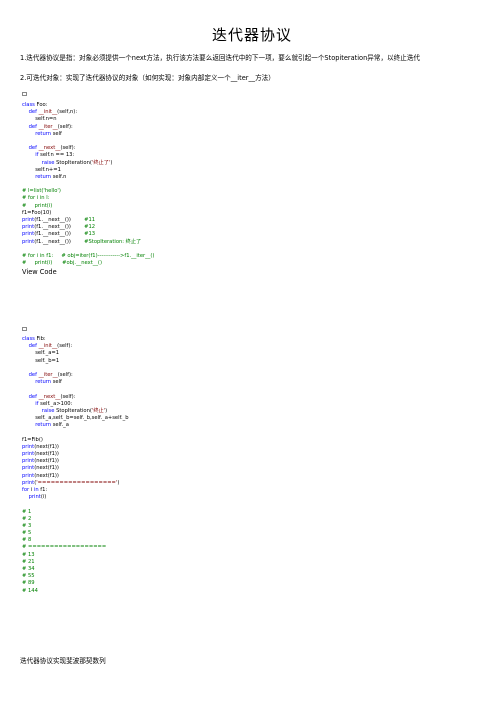 This screenshot has height=713, width=504. Describe the element at coordinates (75, 533) in the screenshot. I see `code-line: # 5` at that location.